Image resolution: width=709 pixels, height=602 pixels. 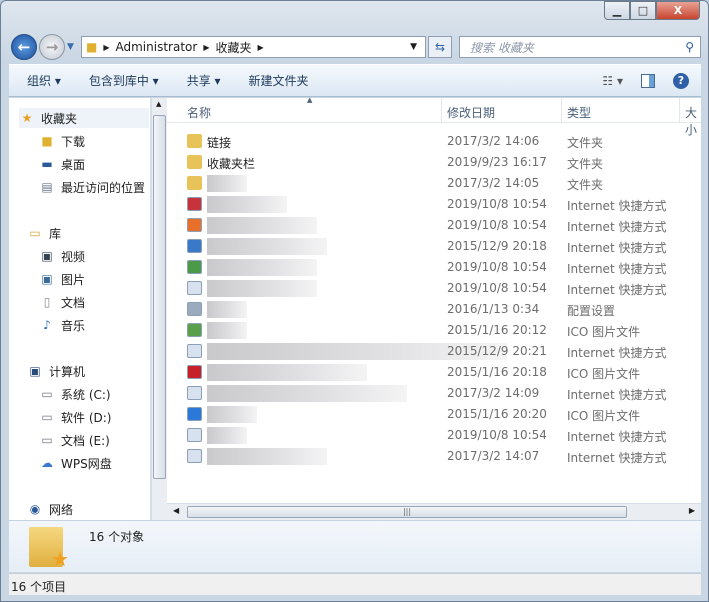 I want to click on file-row: 2017/3/2 14:09 Internet 快捷方式, so click(x=434, y=393).